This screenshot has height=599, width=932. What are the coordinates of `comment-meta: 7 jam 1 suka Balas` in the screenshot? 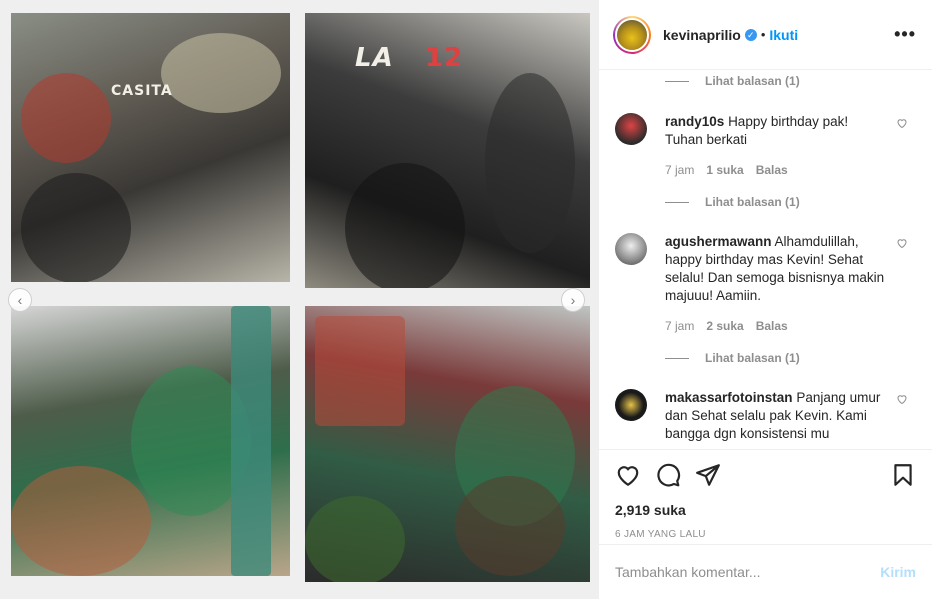 It's located at (776, 170).